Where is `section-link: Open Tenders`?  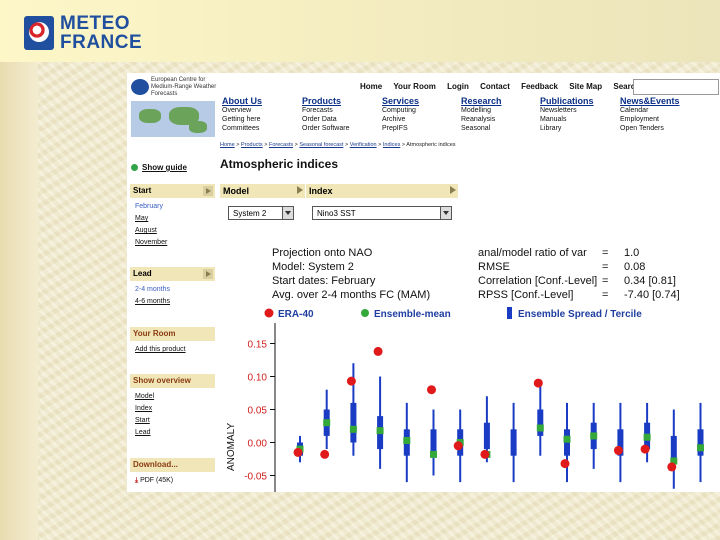
section-link: Open Tenders is located at coordinates (660, 128).